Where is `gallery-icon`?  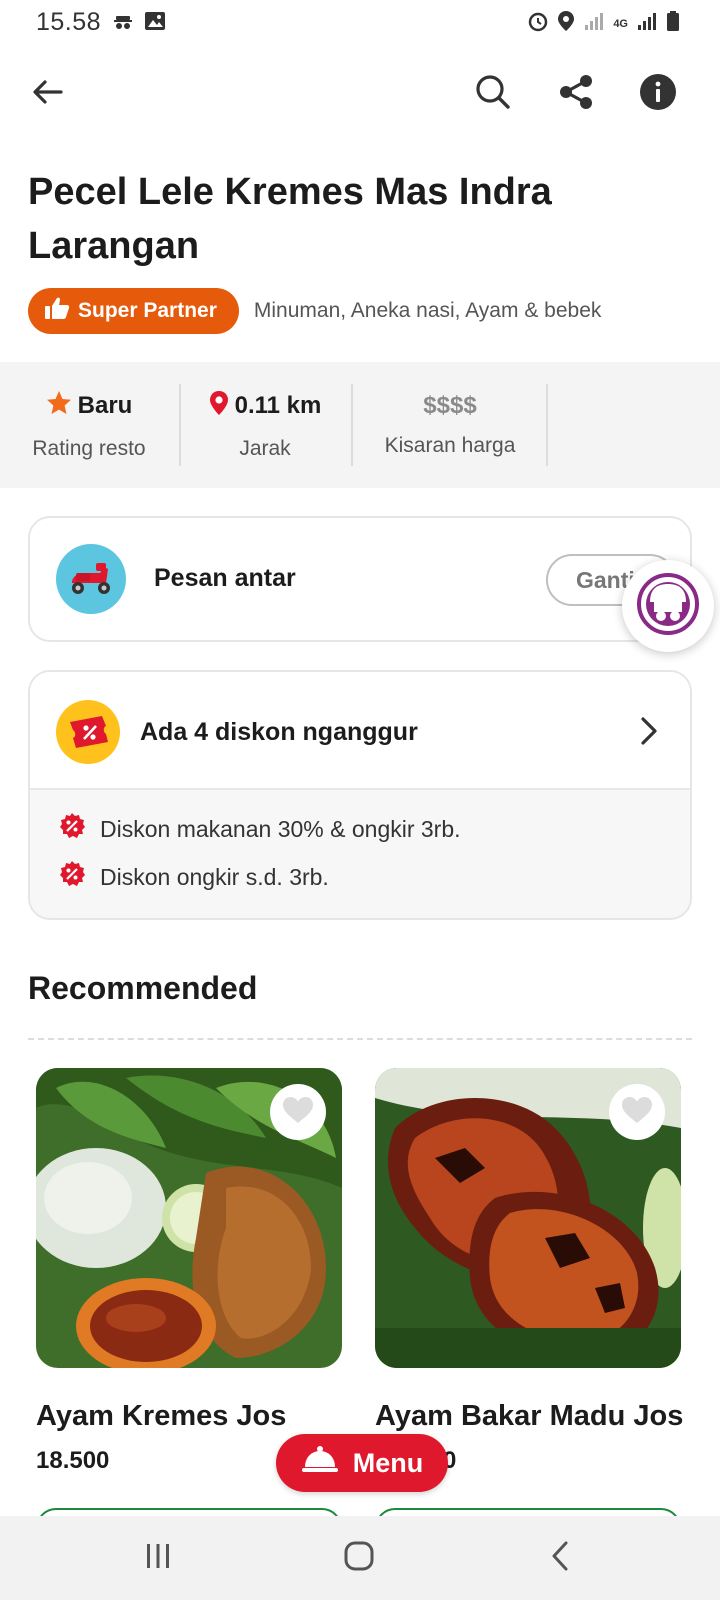
gallery-icon is located at coordinates (155, 23).